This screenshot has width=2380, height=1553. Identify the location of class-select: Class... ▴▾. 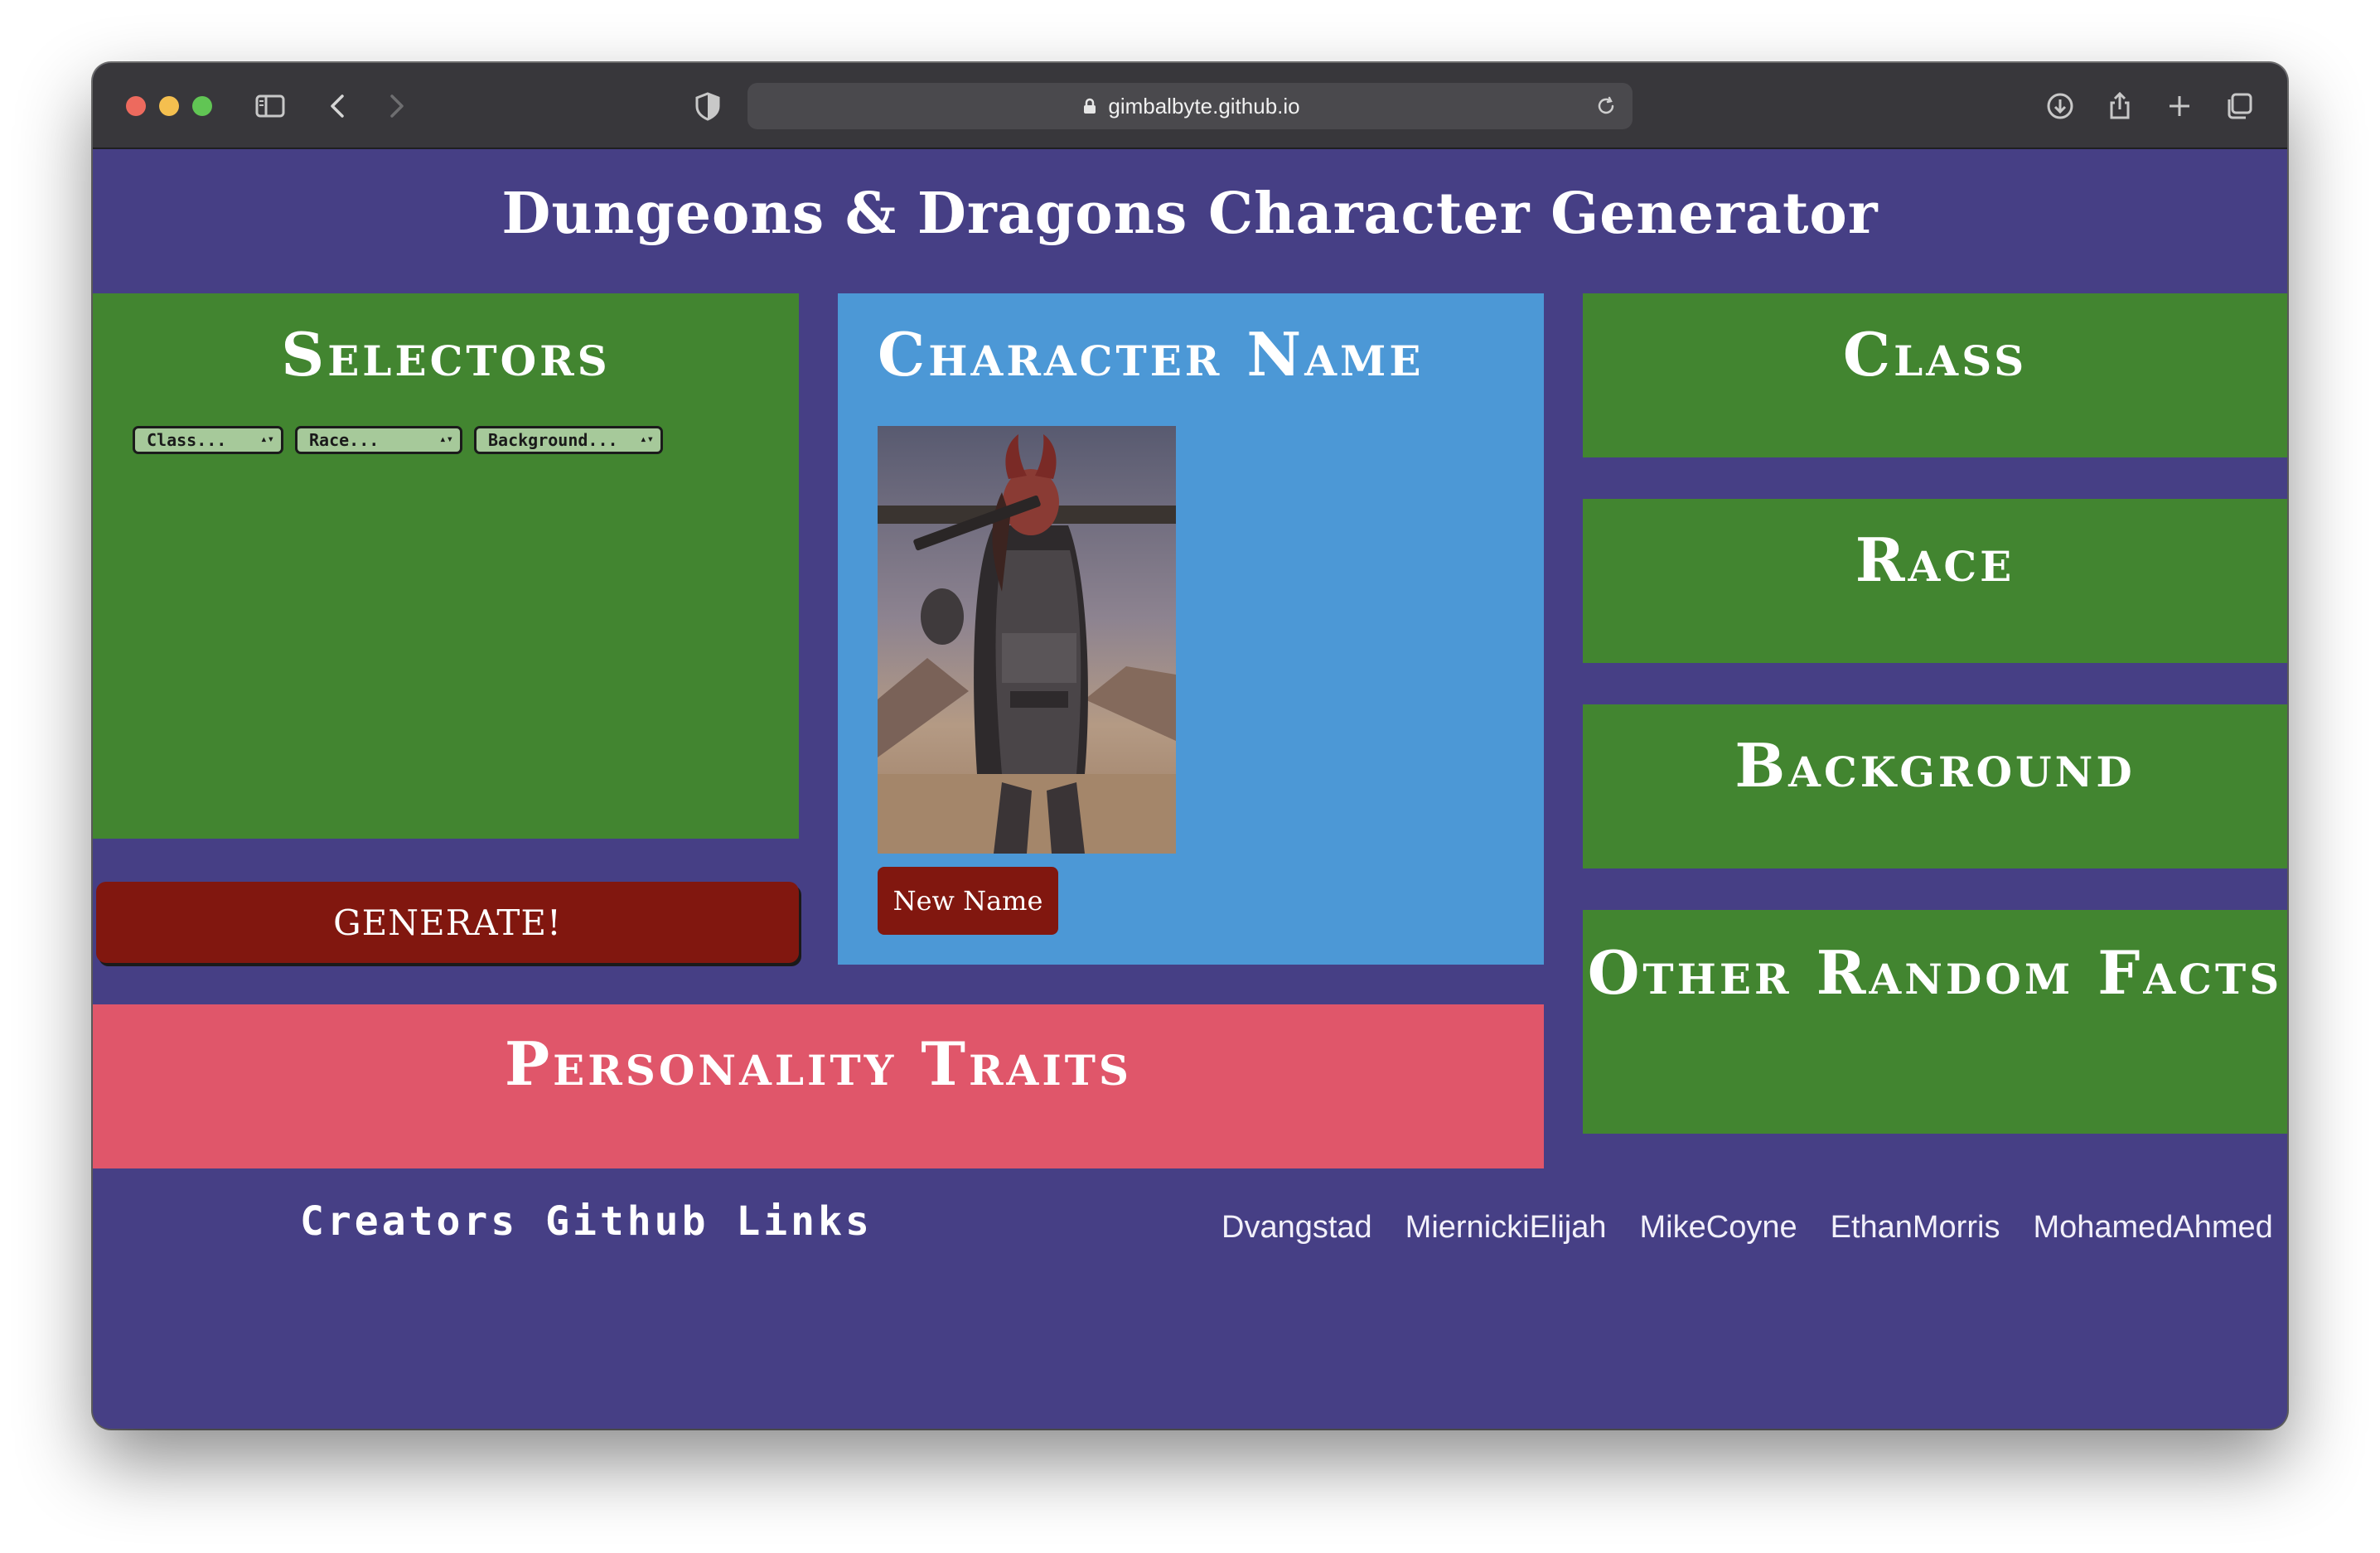
(208, 440).